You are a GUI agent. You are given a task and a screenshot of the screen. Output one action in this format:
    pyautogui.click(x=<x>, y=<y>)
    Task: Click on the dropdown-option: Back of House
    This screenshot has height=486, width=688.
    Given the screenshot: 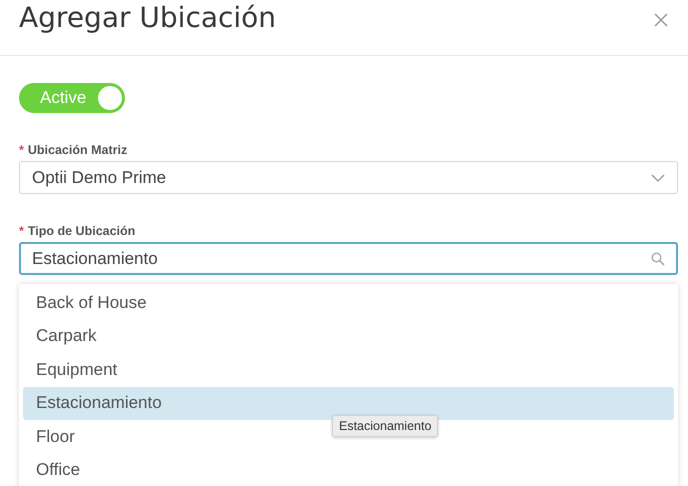 What is the action you would take?
    pyautogui.click(x=89, y=303)
    